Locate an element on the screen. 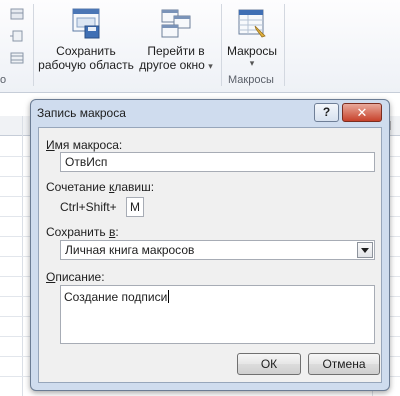 The height and width of the screenshot is (396, 400). save-workspace-icon is located at coordinates (86, 23).